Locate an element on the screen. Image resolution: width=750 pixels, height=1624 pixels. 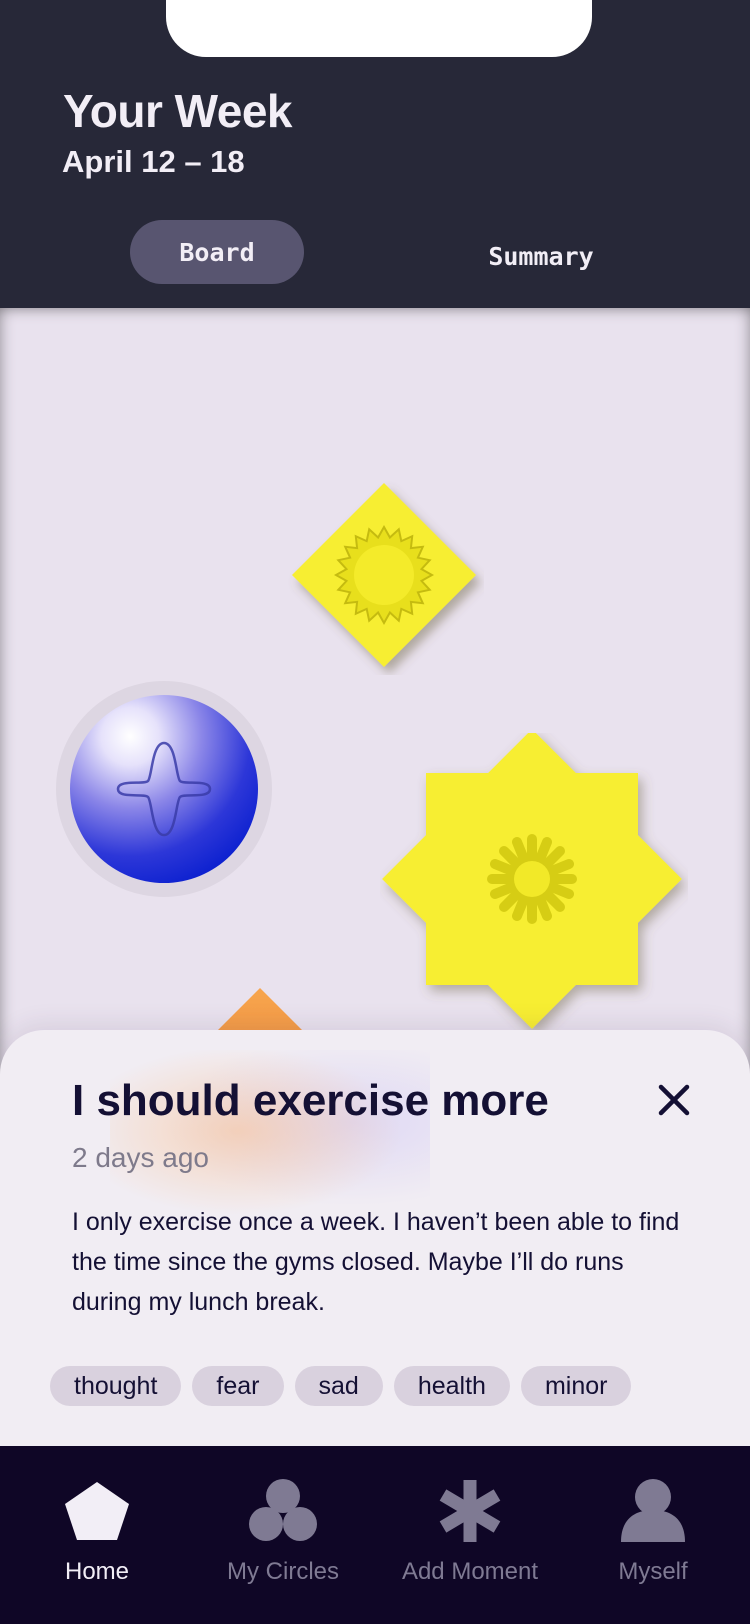
tag-list: thought fear sad health minor is located at coordinates (341, 1386).